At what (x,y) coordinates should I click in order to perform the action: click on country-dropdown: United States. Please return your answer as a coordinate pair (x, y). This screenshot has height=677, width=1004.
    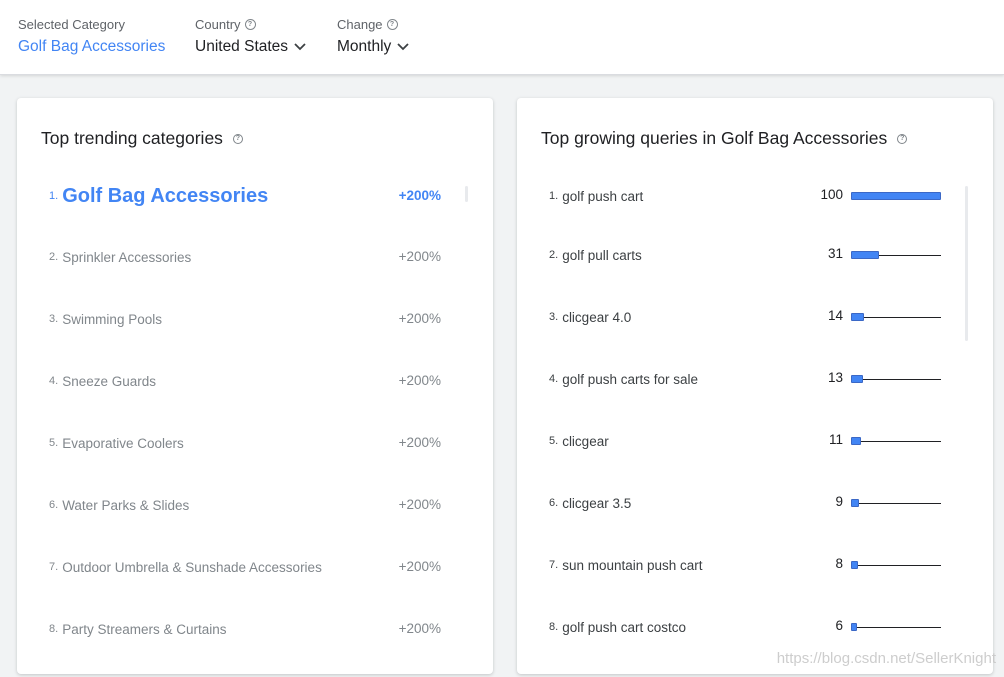
    Looking at the image, I should click on (250, 47).